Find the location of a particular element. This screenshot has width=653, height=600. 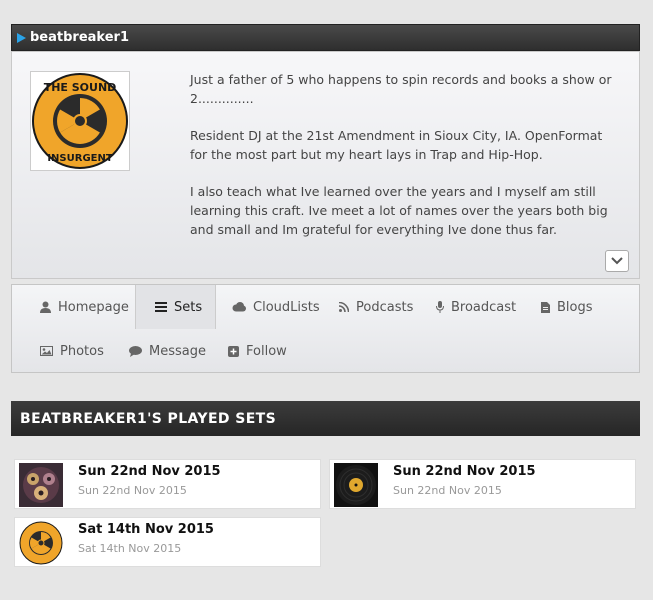

tab-label: Blogs is located at coordinates (575, 307).